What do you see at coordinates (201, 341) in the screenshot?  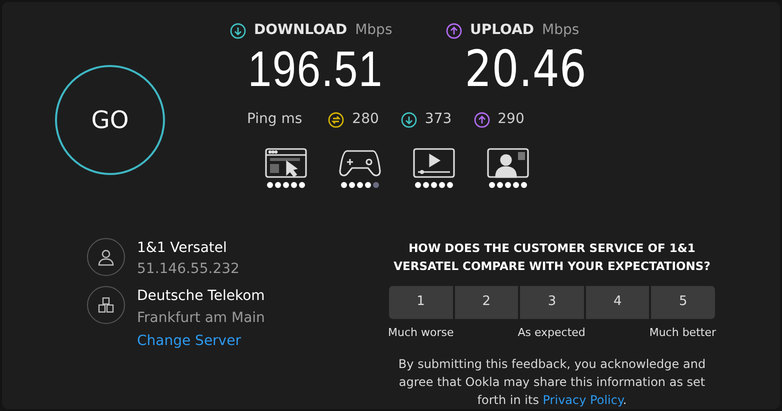 I see `change-server-link: Change Server` at bounding box center [201, 341].